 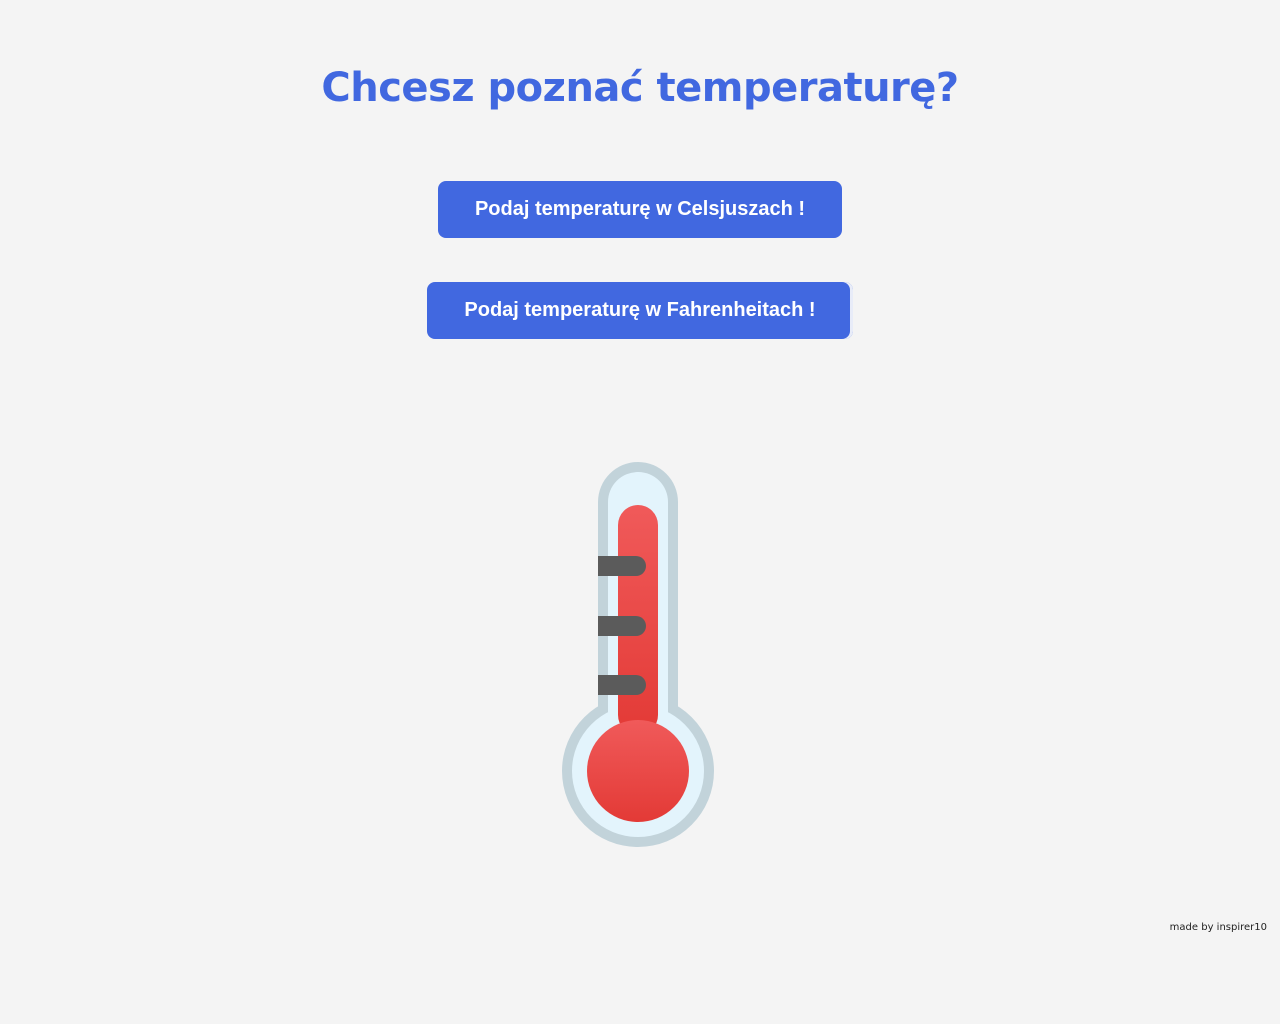 I want to click on page-title: Chcesz poznać temperaturę?, so click(x=640, y=88).